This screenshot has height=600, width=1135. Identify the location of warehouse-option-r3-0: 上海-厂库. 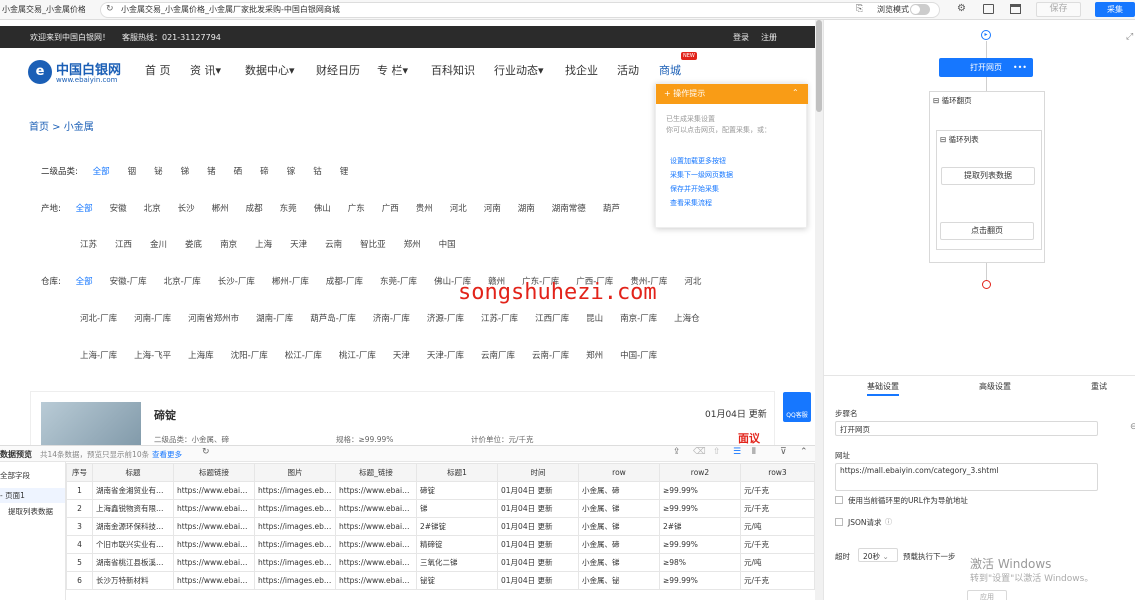
(98, 356).